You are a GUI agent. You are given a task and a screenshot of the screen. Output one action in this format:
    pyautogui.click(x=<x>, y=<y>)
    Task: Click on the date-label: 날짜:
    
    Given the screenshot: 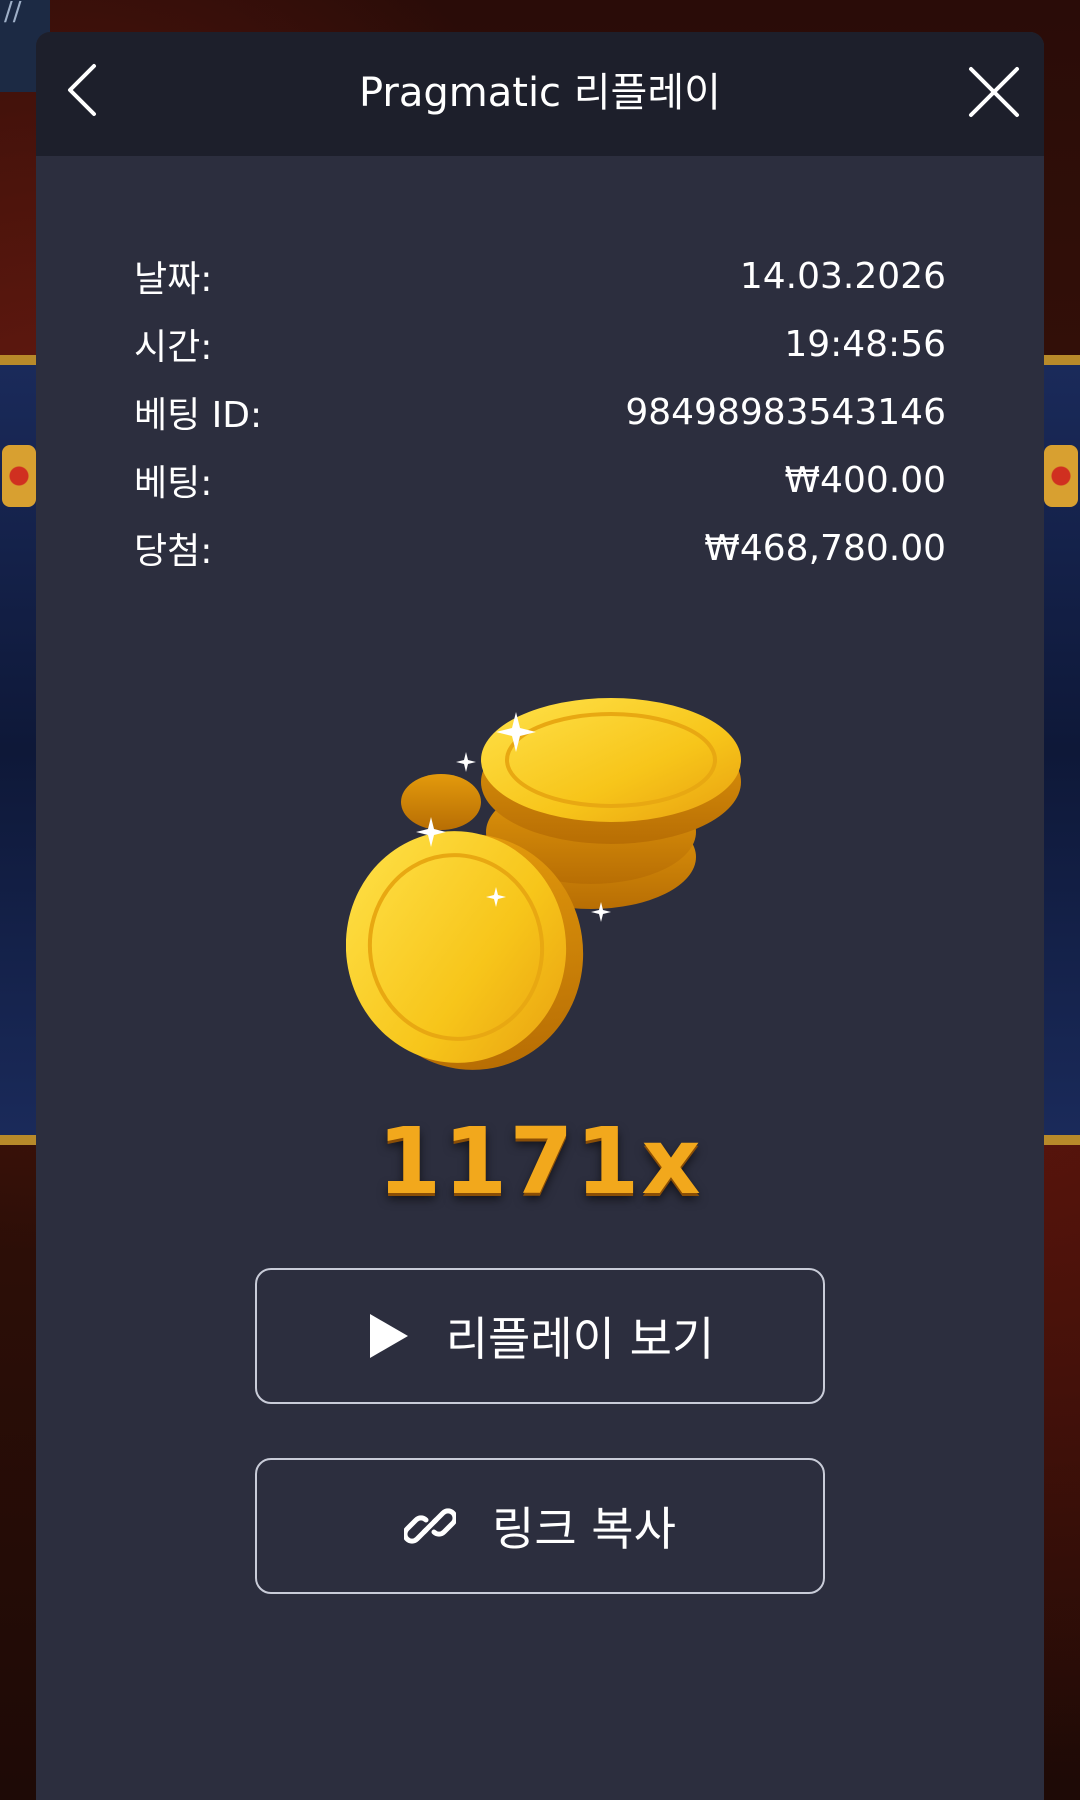 What is the action you would take?
    pyautogui.click(x=173, y=279)
    